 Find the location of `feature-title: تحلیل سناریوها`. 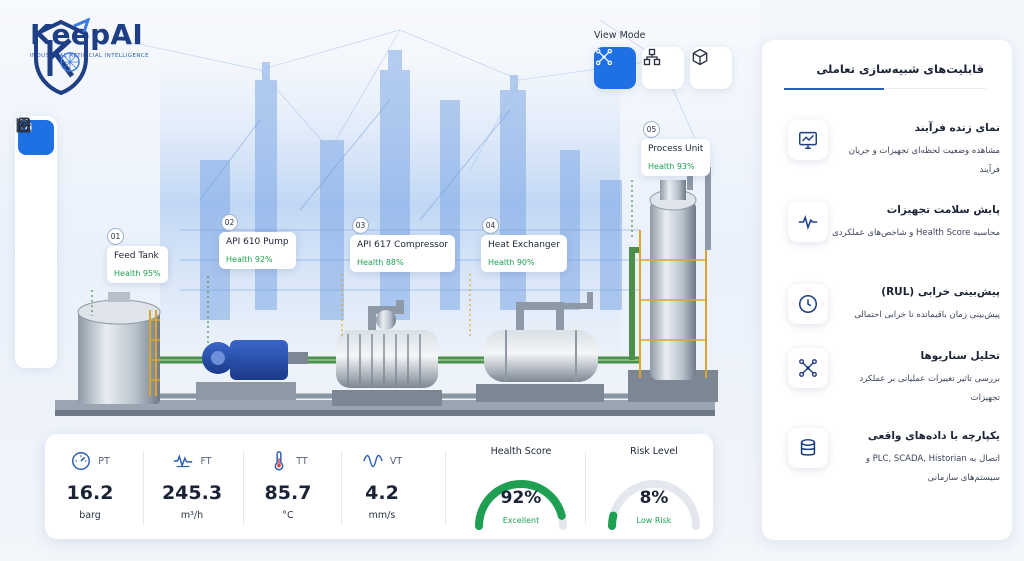

feature-title: تحلیل سناریوها is located at coordinates (960, 356).